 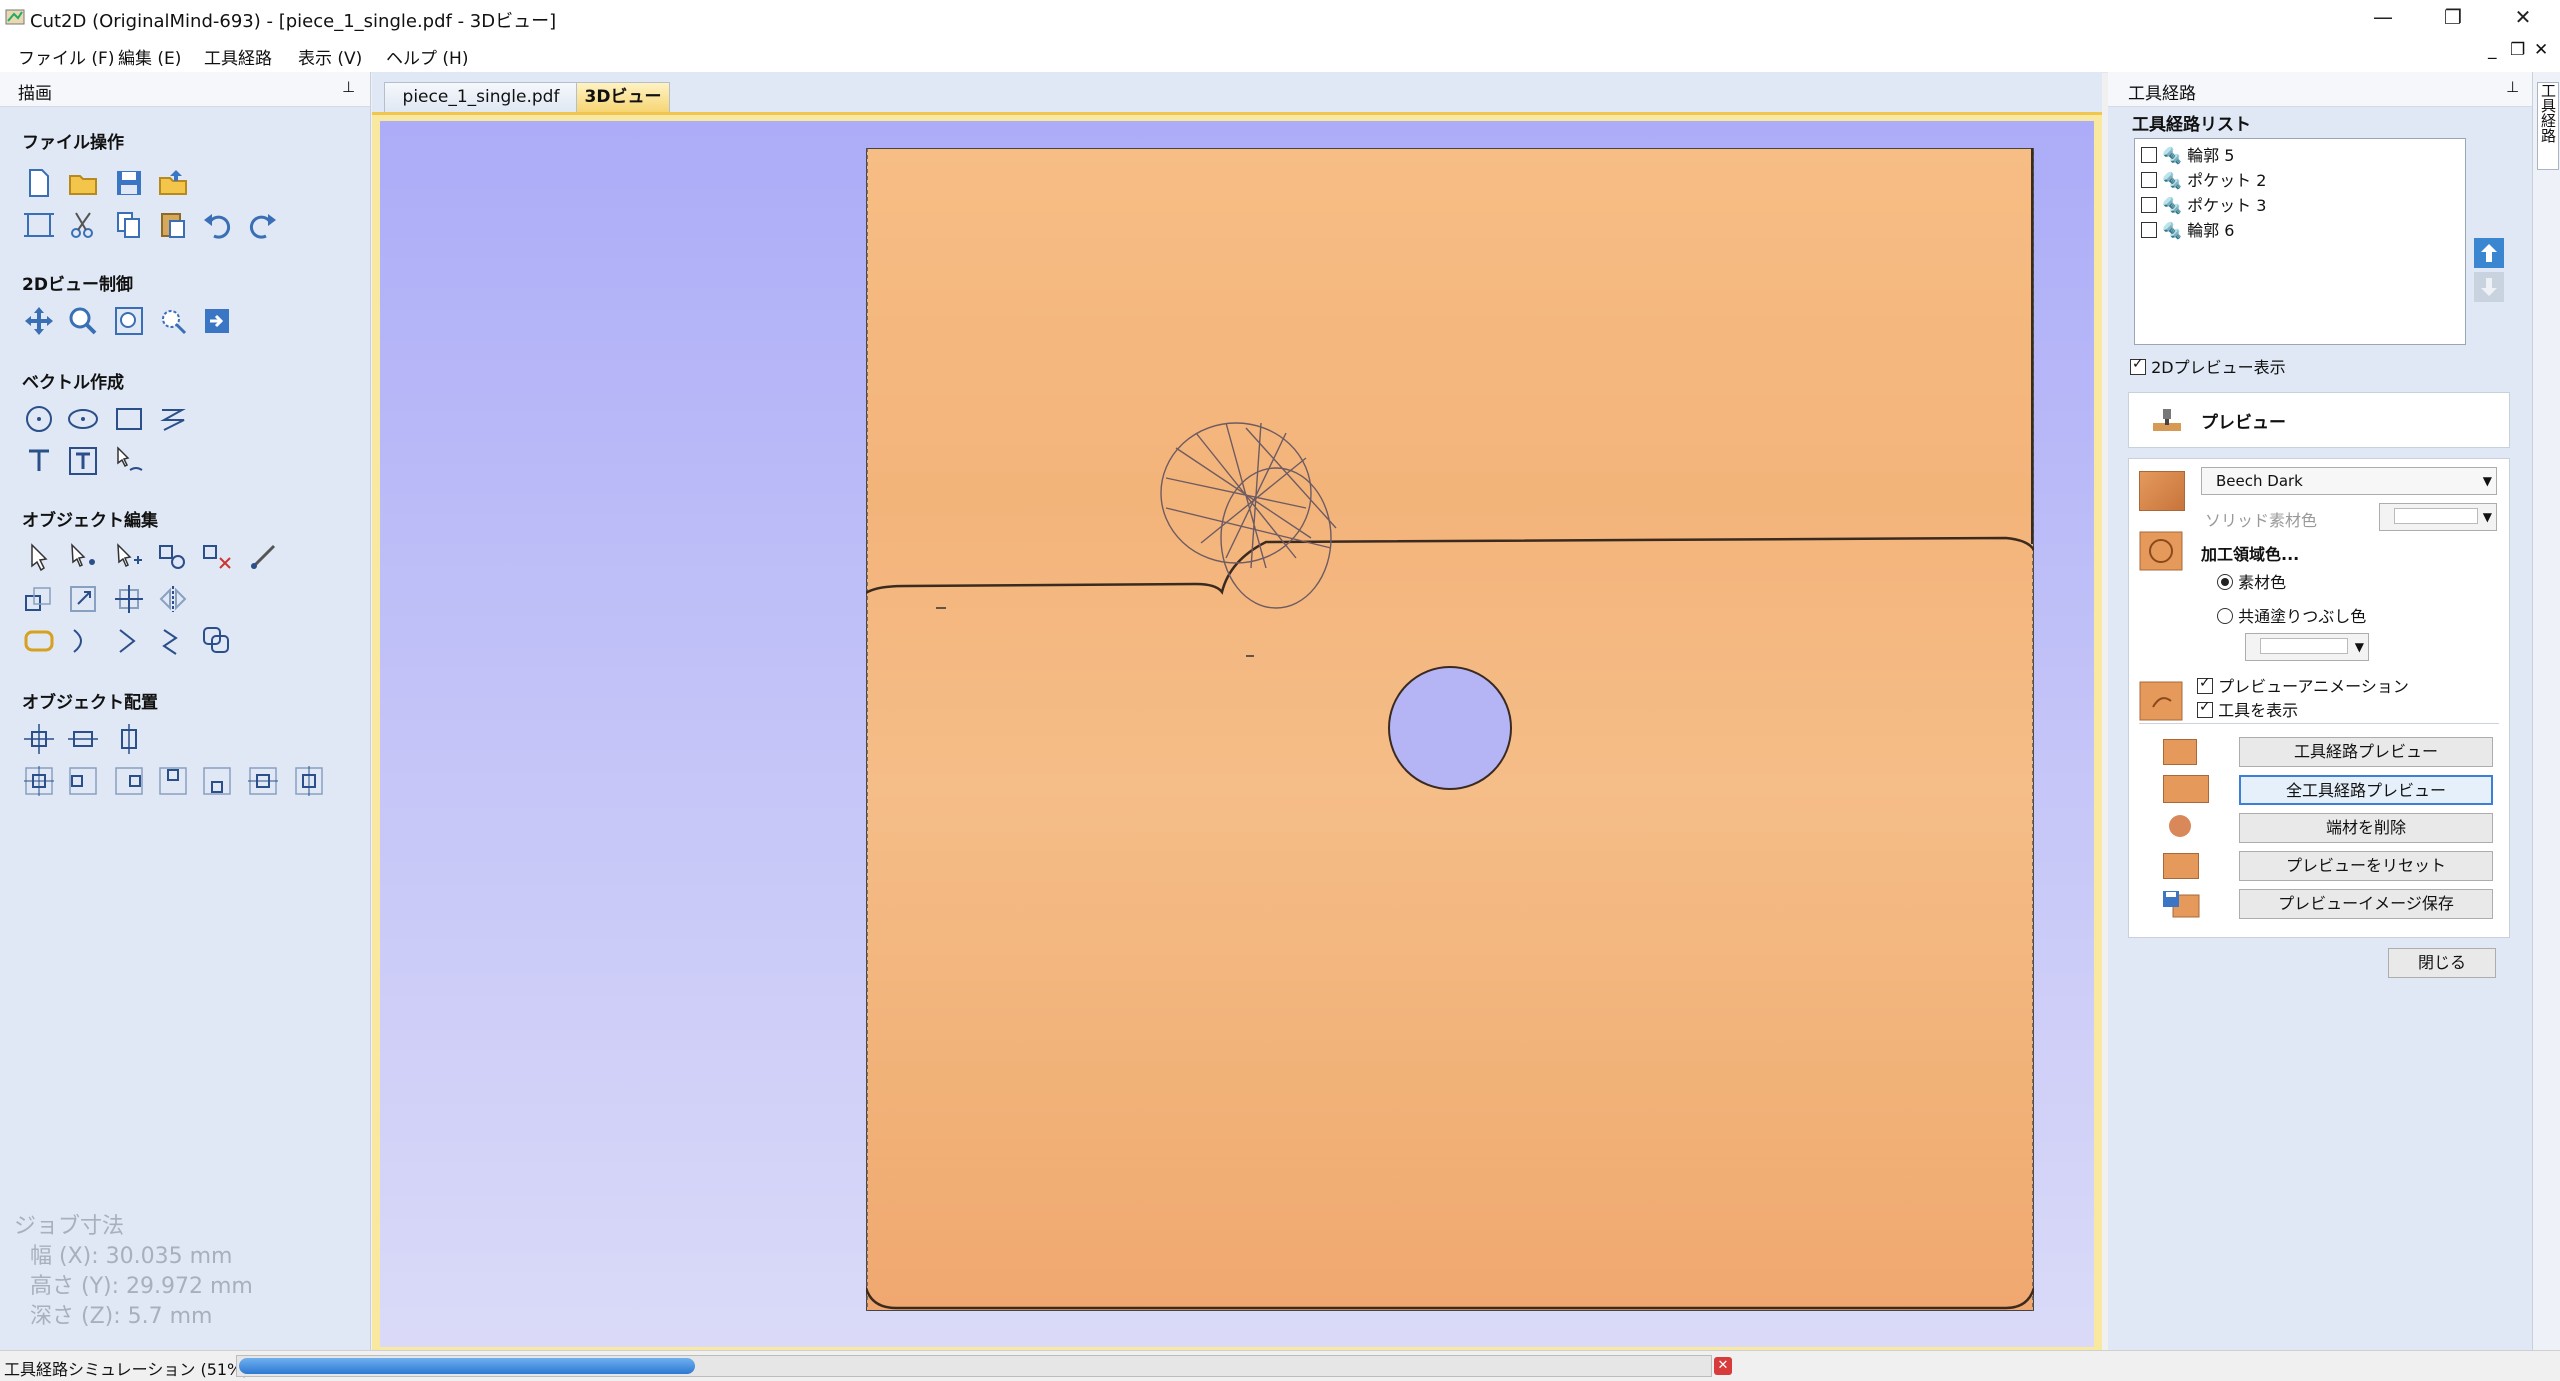 What do you see at coordinates (129, 183) in the screenshot?
I see `save-icon` at bounding box center [129, 183].